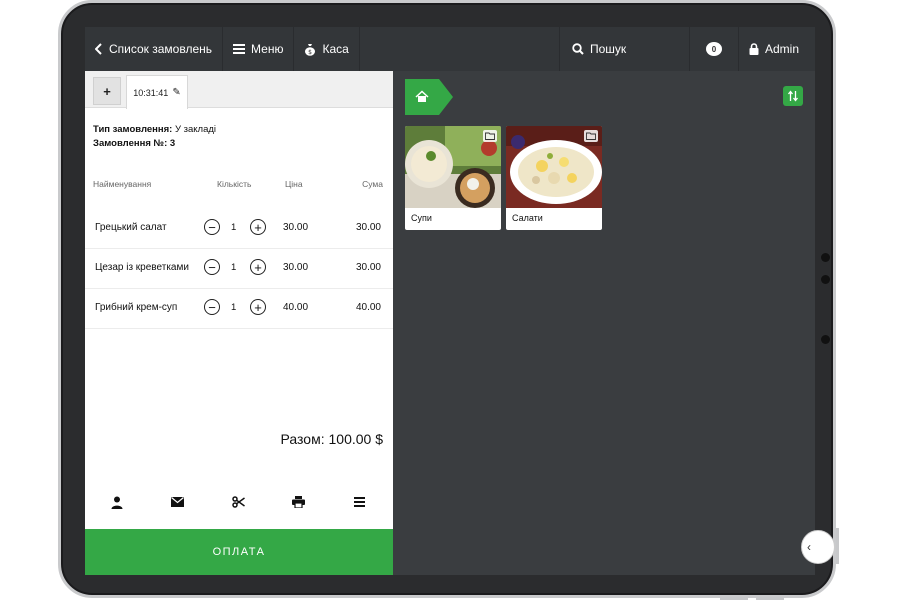 The width and height of the screenshot is (900, 600). Describe the element at coordinates (195, 129) in the screenshot. I see `order-type-value: У закладі` at that location.